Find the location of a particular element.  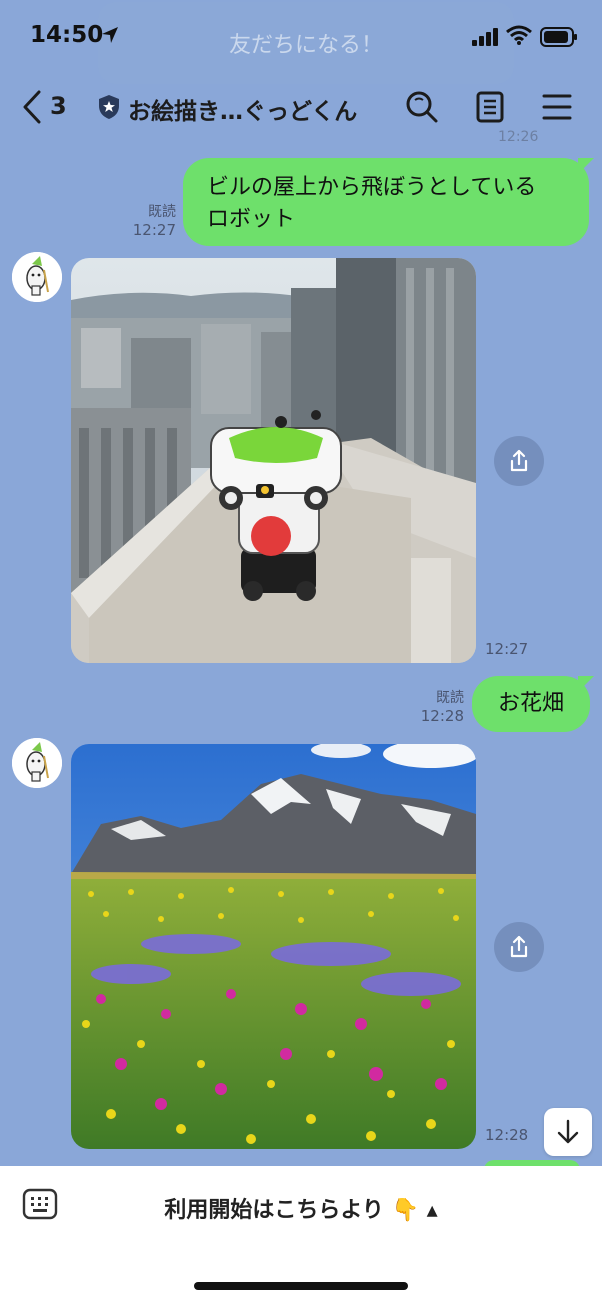

scroll-to-bottom-button is located at coordinates (568, 1132).